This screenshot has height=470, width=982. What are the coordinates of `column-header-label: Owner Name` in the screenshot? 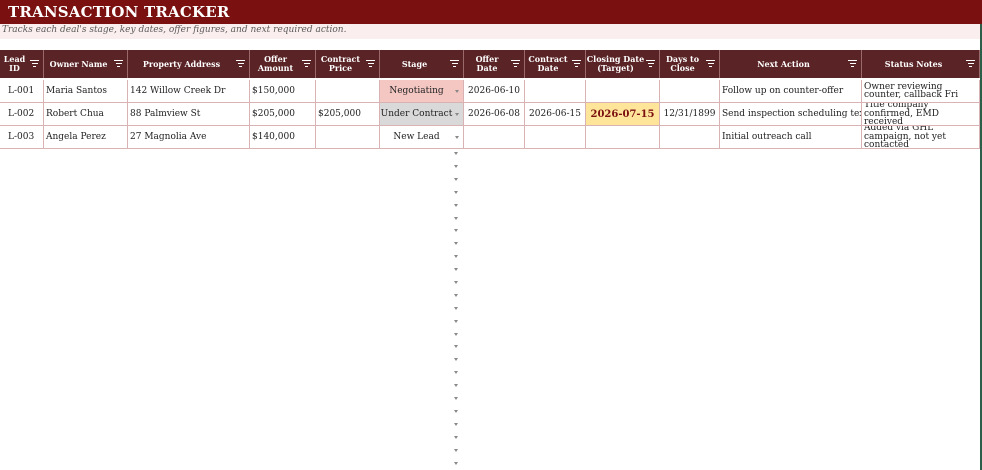 It's located at (78, 63).